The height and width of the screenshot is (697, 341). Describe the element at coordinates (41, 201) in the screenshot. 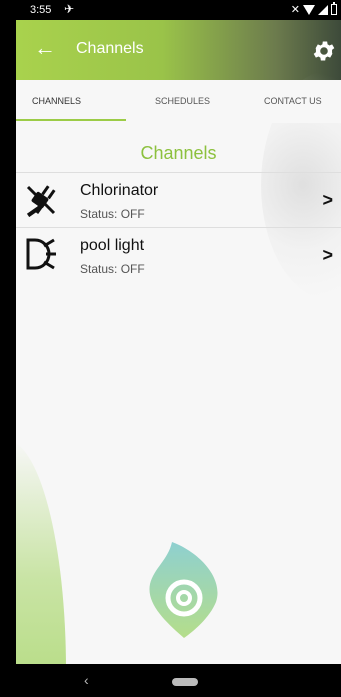

I see `plug-icon` at that location.